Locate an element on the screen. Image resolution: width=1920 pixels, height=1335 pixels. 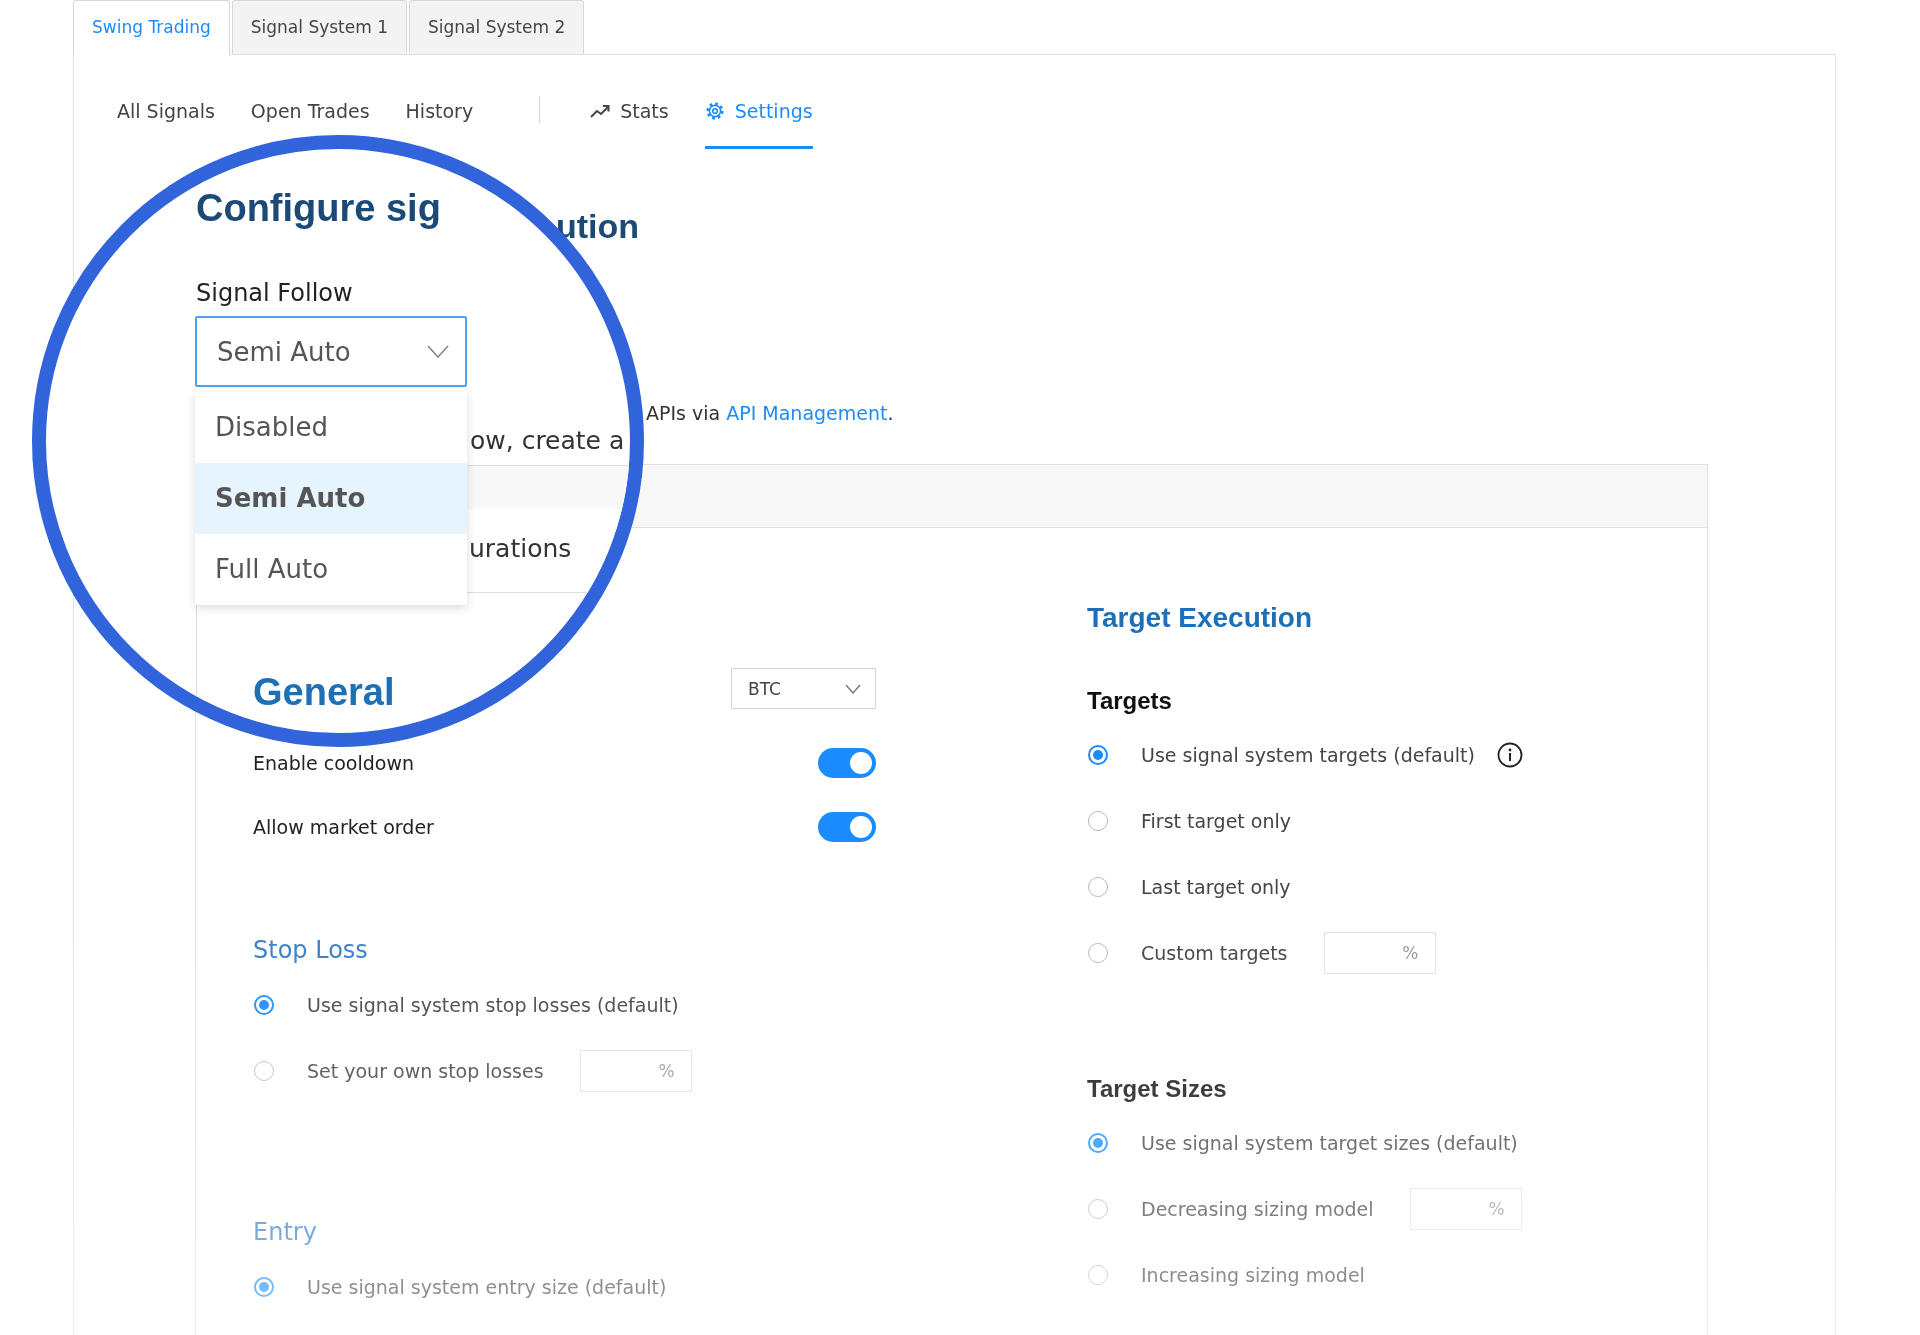
tab: Signal System 2 is located at coordinates (497, 27).